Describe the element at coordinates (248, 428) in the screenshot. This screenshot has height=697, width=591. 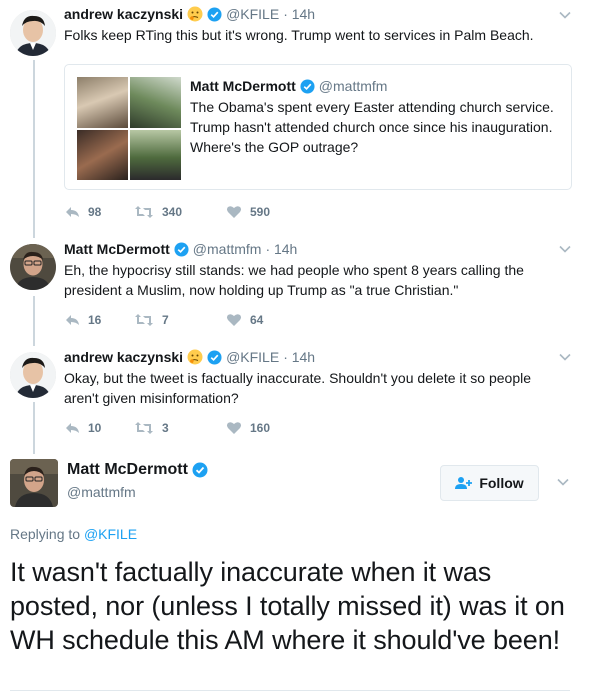
I see `like-button: 160` at that location.